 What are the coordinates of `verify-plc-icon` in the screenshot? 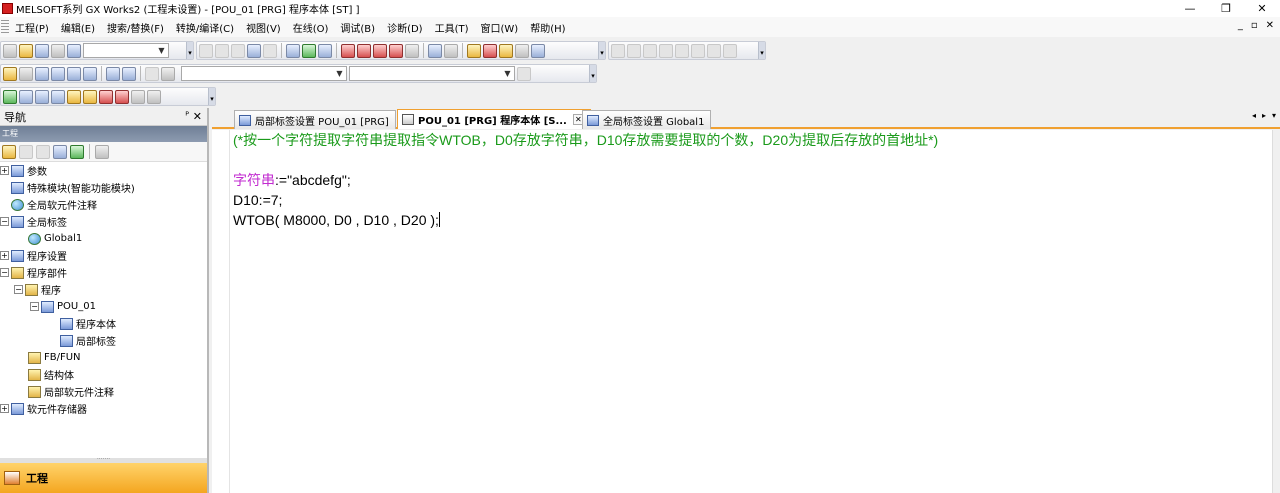 It's located at (325, 50).